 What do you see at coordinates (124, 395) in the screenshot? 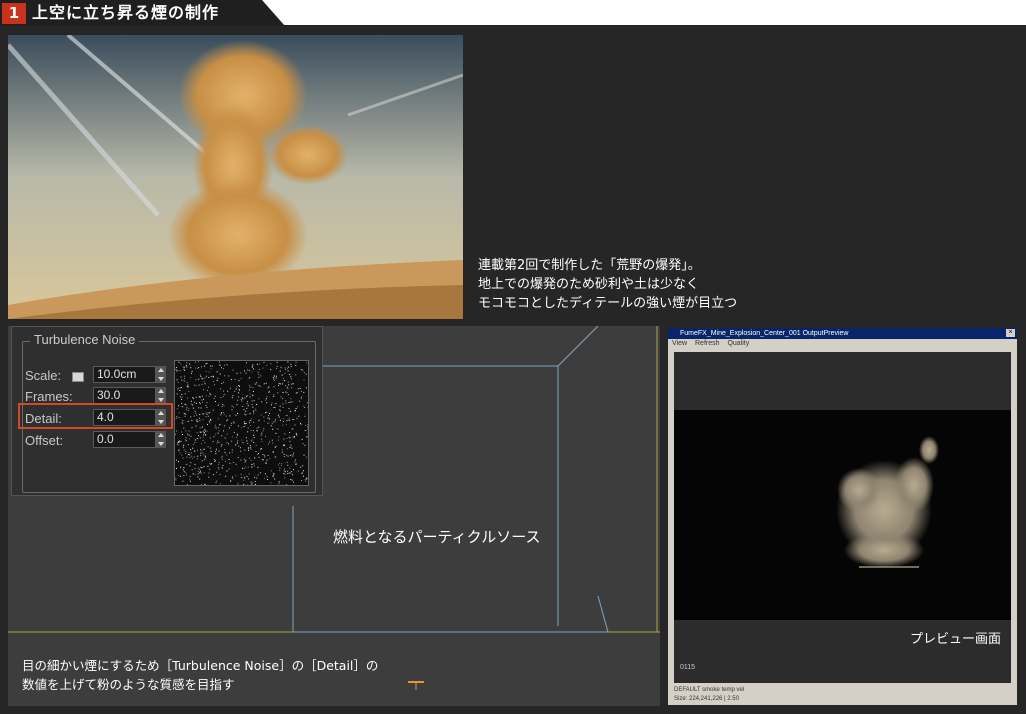
I see `frames-spinner-input: 30.0` at bounding box center [124, 395].